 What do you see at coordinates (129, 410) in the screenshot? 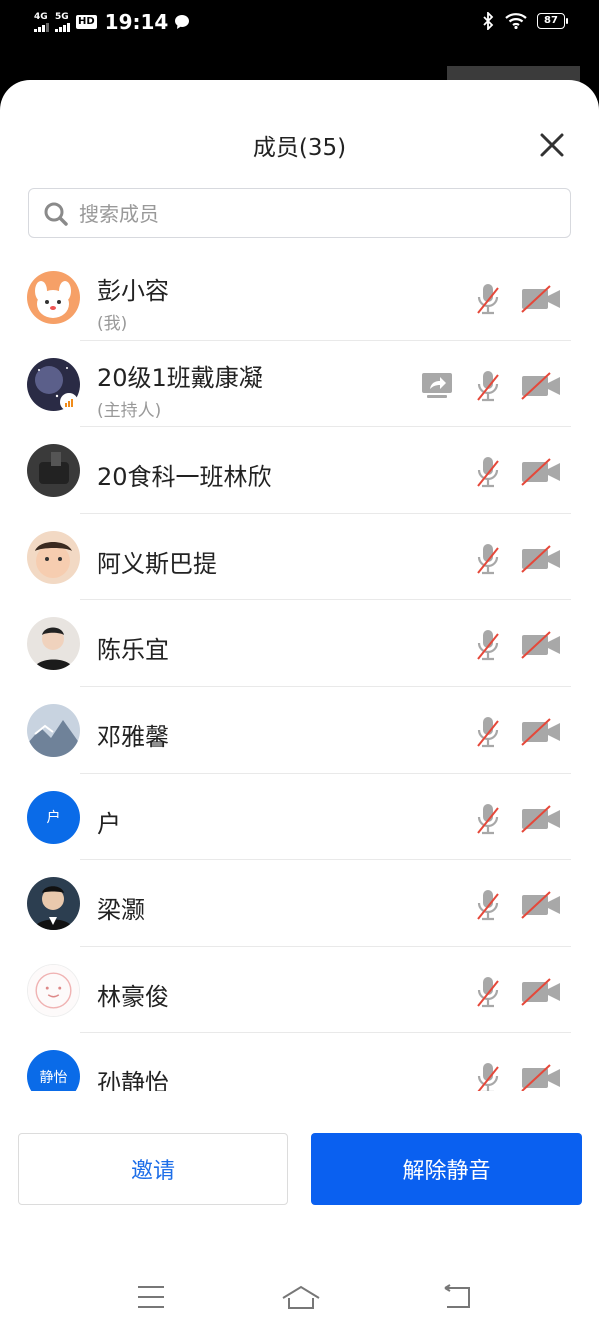
I see `member-role: (主持人)` at bounding box center [129, 410].